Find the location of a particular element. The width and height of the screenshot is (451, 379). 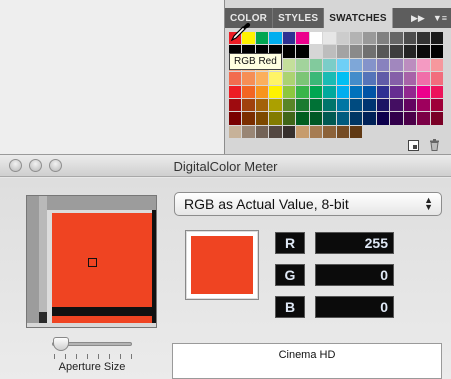

color-mode-select: RGB as Actual Value, 8-bit ▲ ▼ is located at coordinates (308, 204).